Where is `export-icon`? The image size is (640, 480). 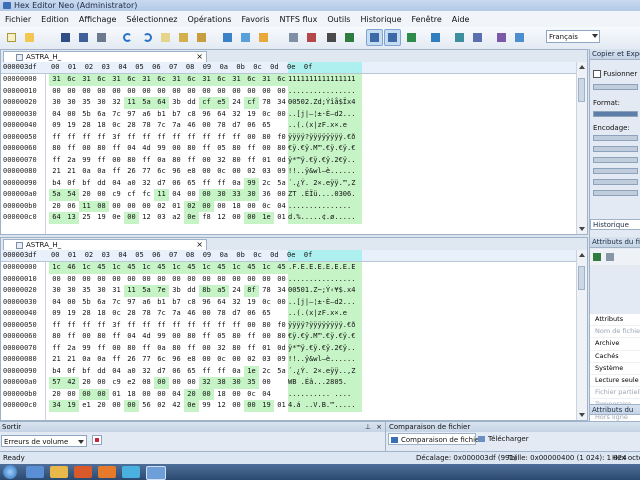
export-icon is located at coordinates (263, 37).